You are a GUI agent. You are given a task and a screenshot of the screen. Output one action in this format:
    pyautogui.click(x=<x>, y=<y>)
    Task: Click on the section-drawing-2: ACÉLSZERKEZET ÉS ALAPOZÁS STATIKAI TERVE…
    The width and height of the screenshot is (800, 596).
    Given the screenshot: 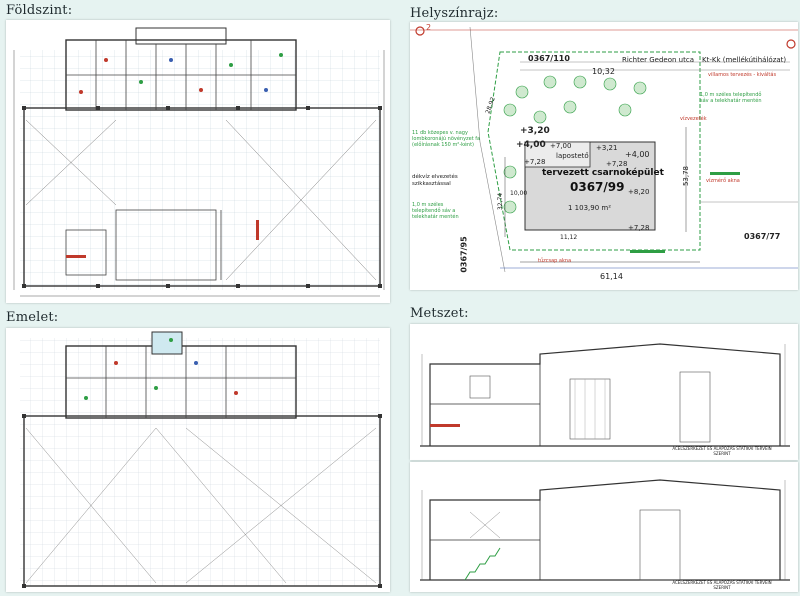 What is the action you would take?
    pyautogui.click(x=604, y=527)
    